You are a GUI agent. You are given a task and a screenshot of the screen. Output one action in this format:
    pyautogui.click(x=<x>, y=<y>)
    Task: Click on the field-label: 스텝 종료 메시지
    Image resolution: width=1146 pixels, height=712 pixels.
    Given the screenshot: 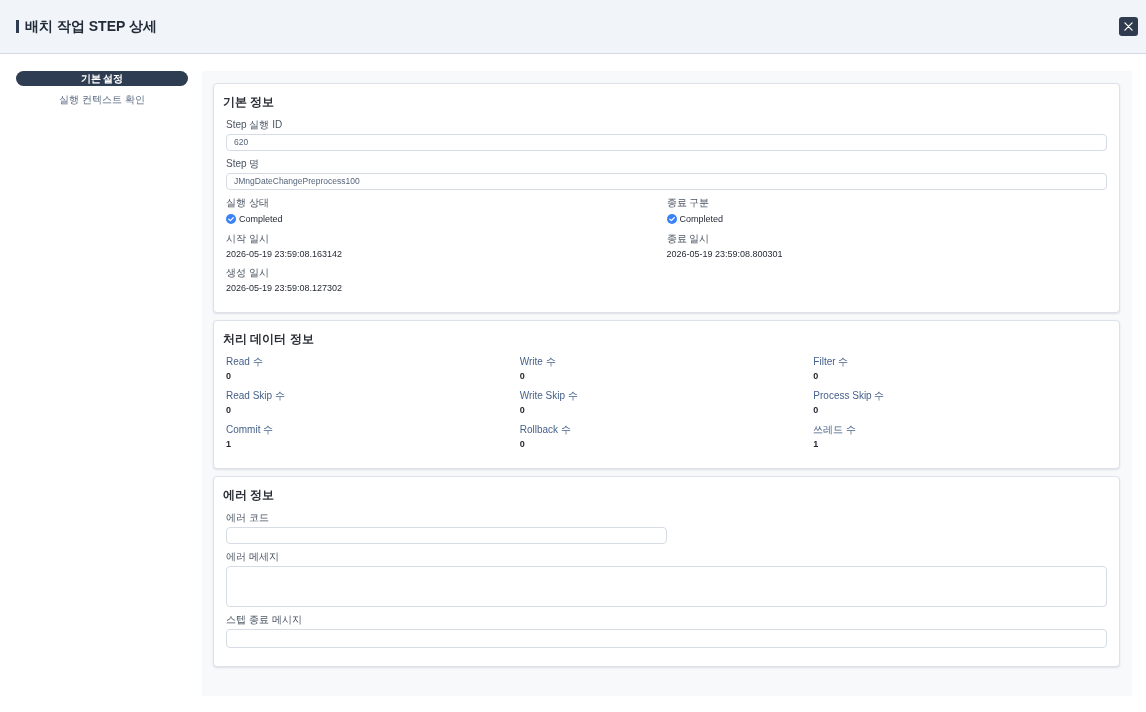 What is the action you would take?
    pyautogui.click(x=264, y=620)
    